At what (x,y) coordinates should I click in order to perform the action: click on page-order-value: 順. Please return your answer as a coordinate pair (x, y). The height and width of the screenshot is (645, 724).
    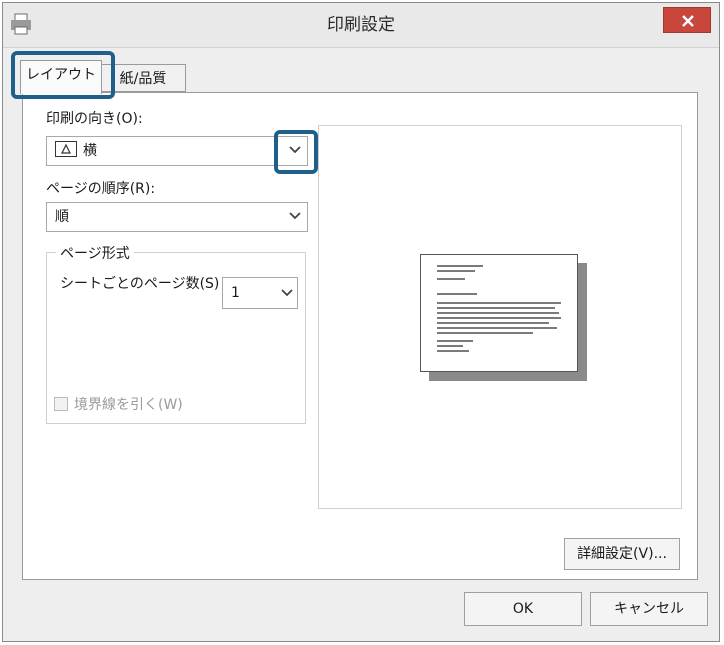
    Looking at the image, I should click on (62, 217).